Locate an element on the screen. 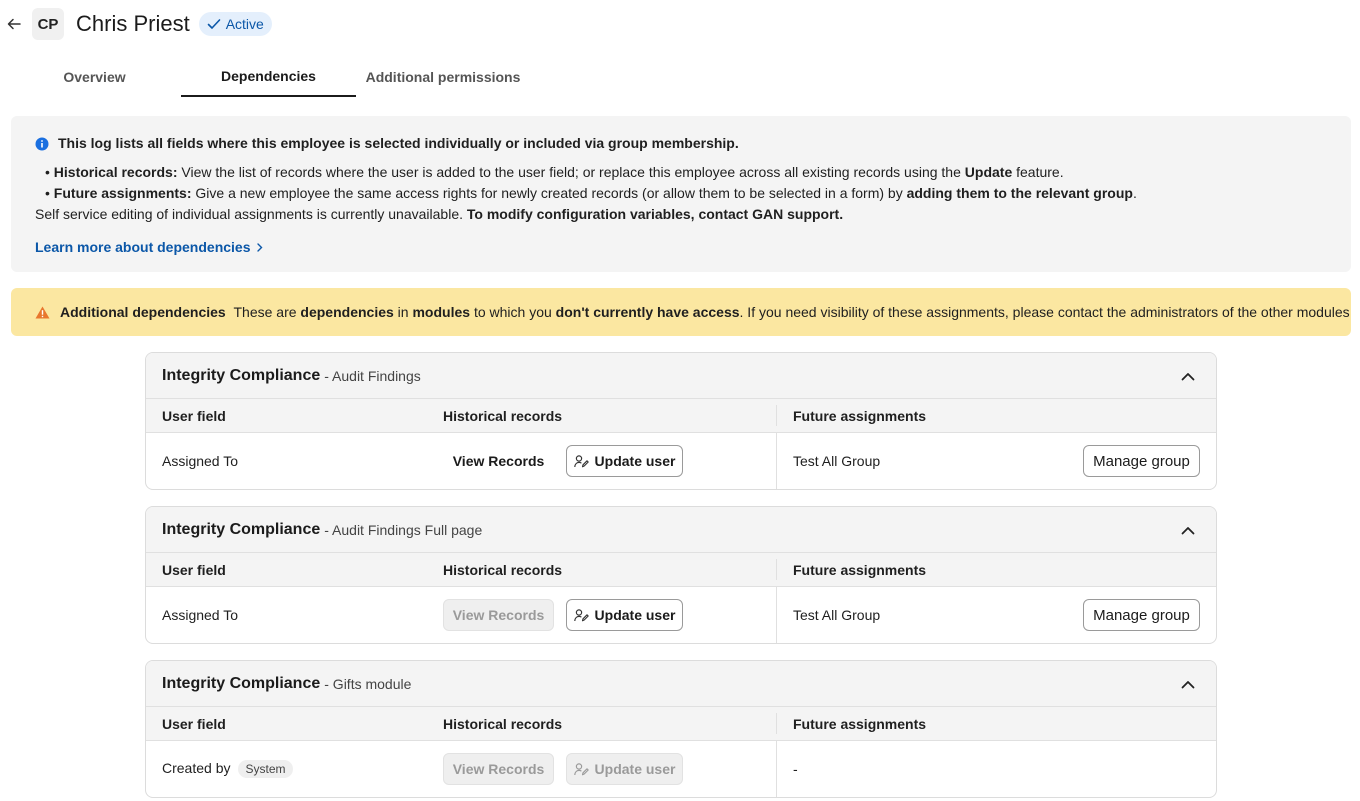 This screenshot has height=801, width=1360. status-badge: Active is located at coordinates (235, 24).